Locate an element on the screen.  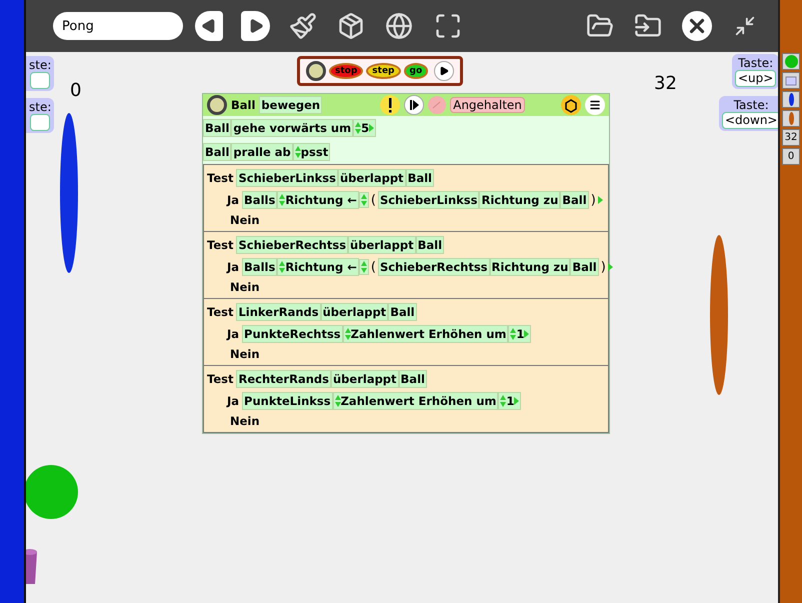
script-tile: RechterRands is located at coordinates (283, 379).